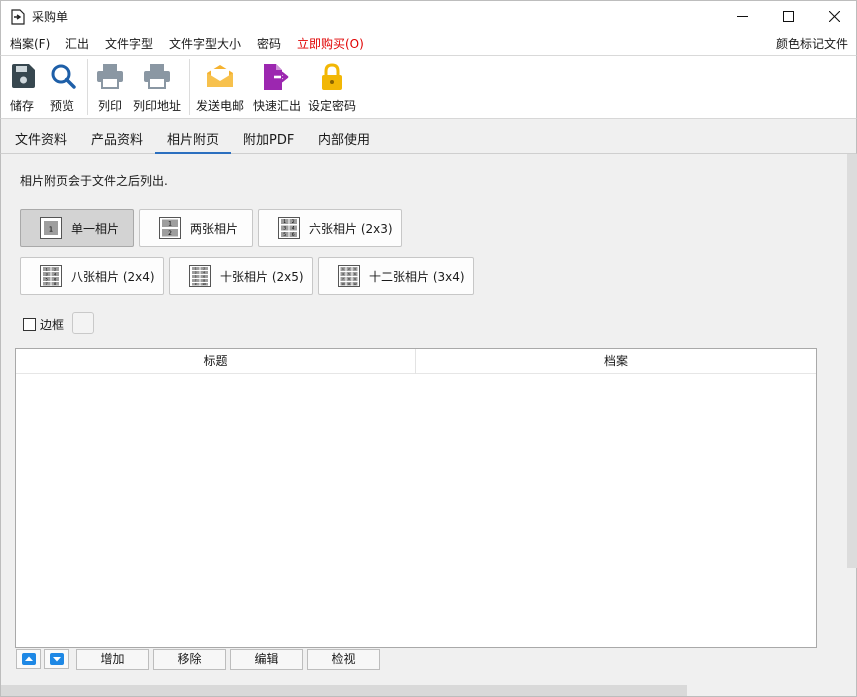 The height and width of the screenshot is (697, 857). I want to click on arrow-down-icon, so click(56, 659).